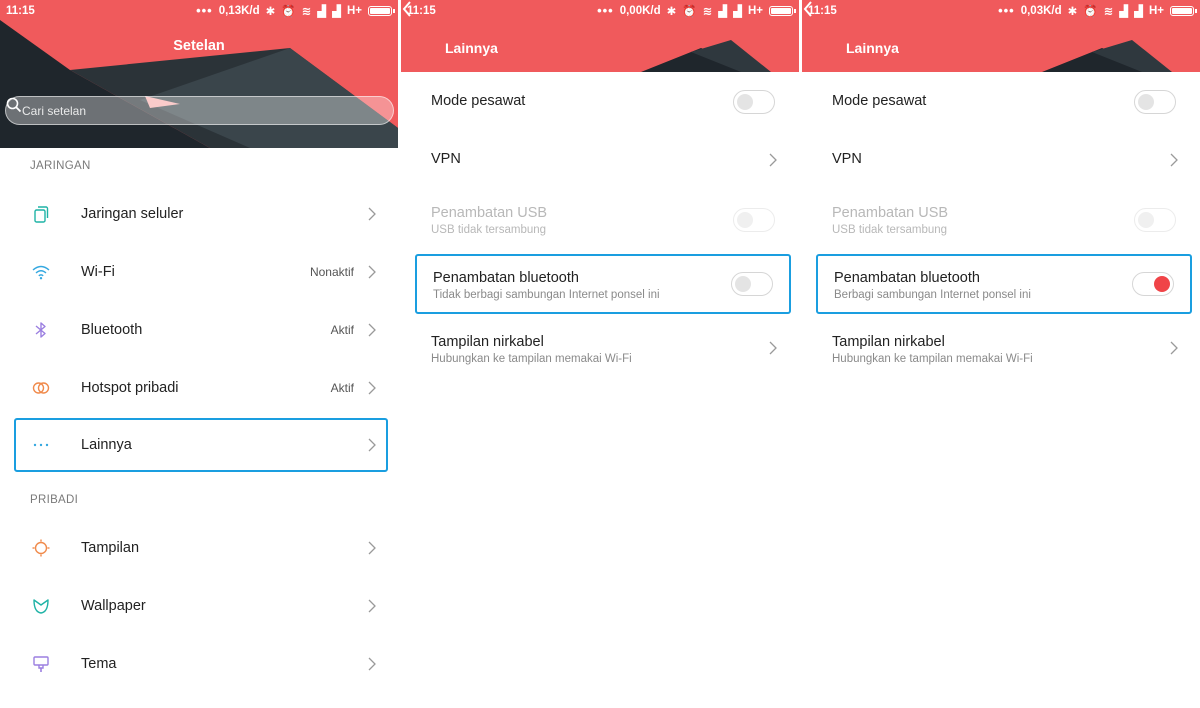  What do you see at coordinates (132, 214) in the screenshot?
I see `item-label: Jaringan seluler` at bounding box center [132, 214].